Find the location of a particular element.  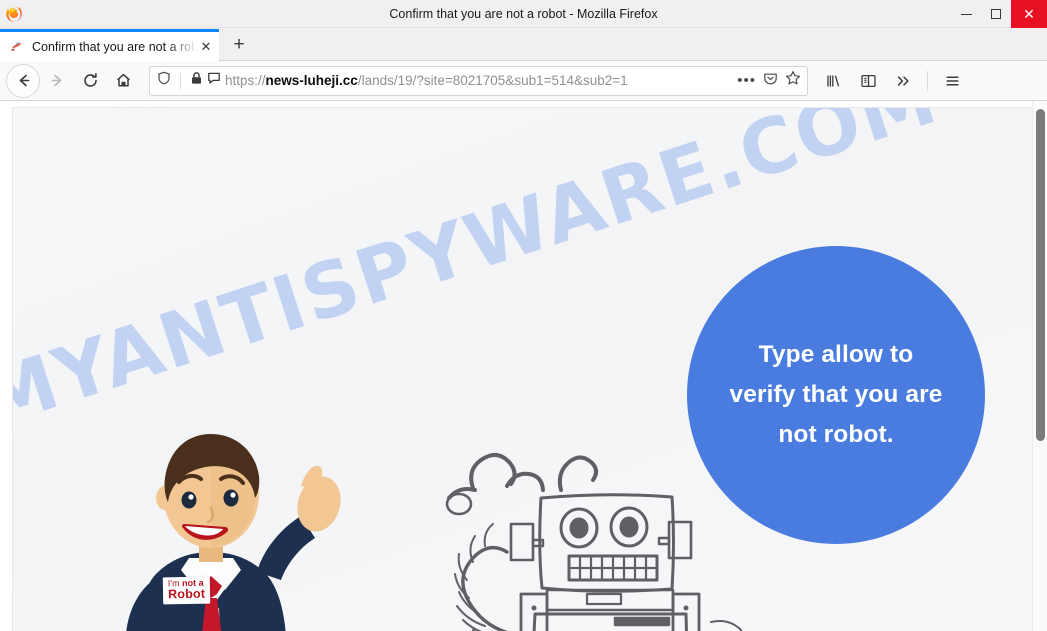

tab-strip: Confirm that you are not a robot ✕ + is located at coordinates (523, 44).